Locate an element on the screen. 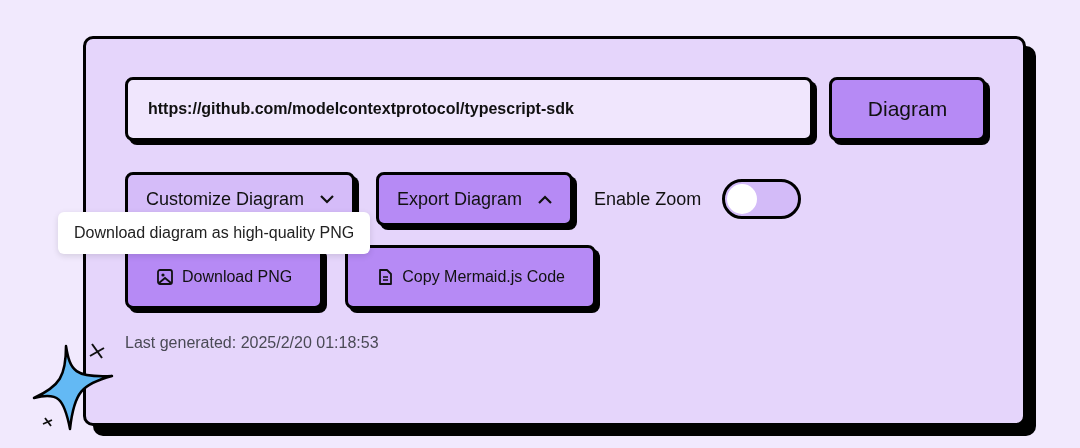 The height and width of the screenshot is (448, 1080). caret-down-icon is located at coordinates (327, 199).